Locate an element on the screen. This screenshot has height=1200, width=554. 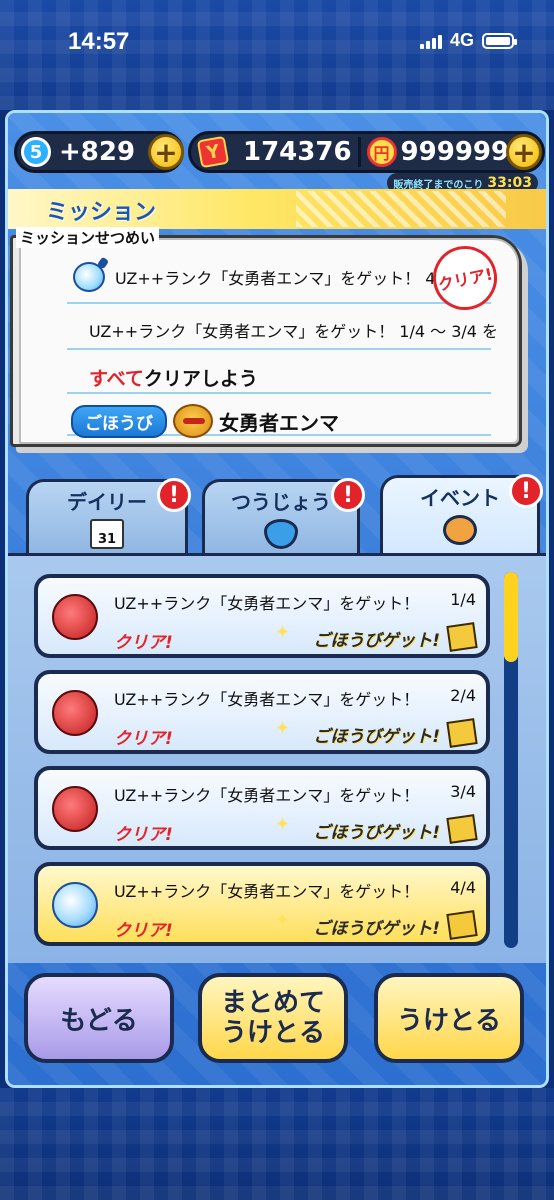
reward-row: ごほうび 女勇者エンマ is located at coordinates (205, 421).